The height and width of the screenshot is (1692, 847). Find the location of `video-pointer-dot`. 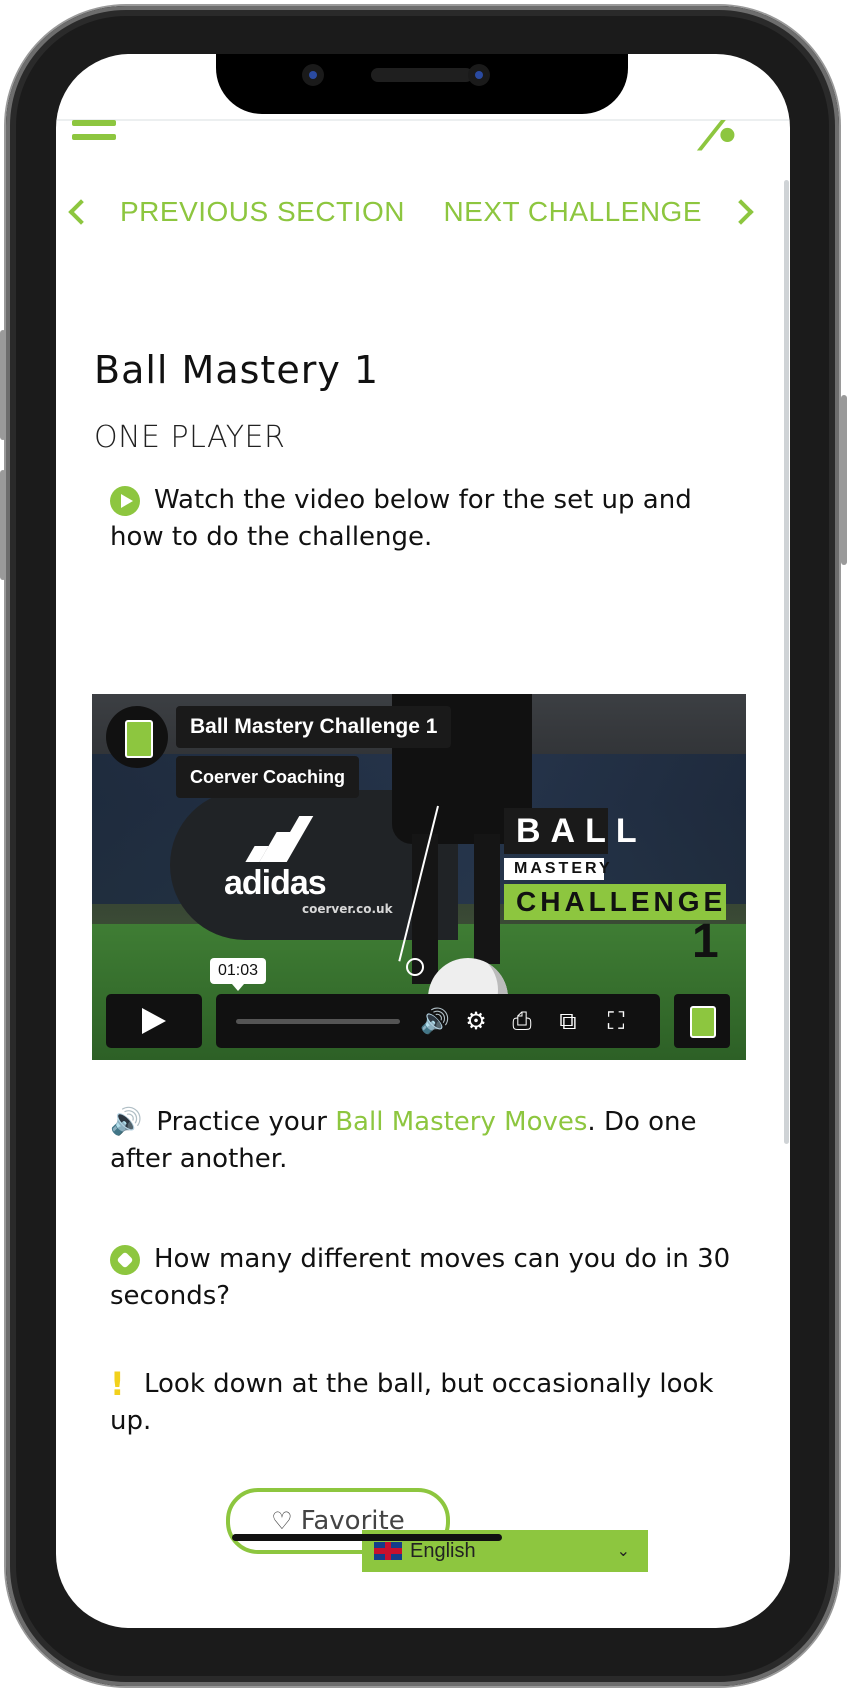

video-pointer-dot is located at coordinates (415, 967).